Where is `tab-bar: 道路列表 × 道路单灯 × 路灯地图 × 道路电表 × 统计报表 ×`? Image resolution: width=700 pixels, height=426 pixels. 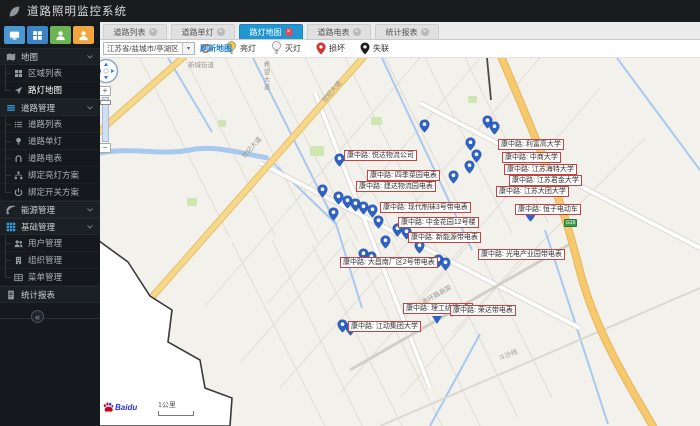
tab-bar: 道路列表 × 道路单灯 × 路灯地图 × 道路电表 × 统计报表 × is located at coordinates (400, 31).